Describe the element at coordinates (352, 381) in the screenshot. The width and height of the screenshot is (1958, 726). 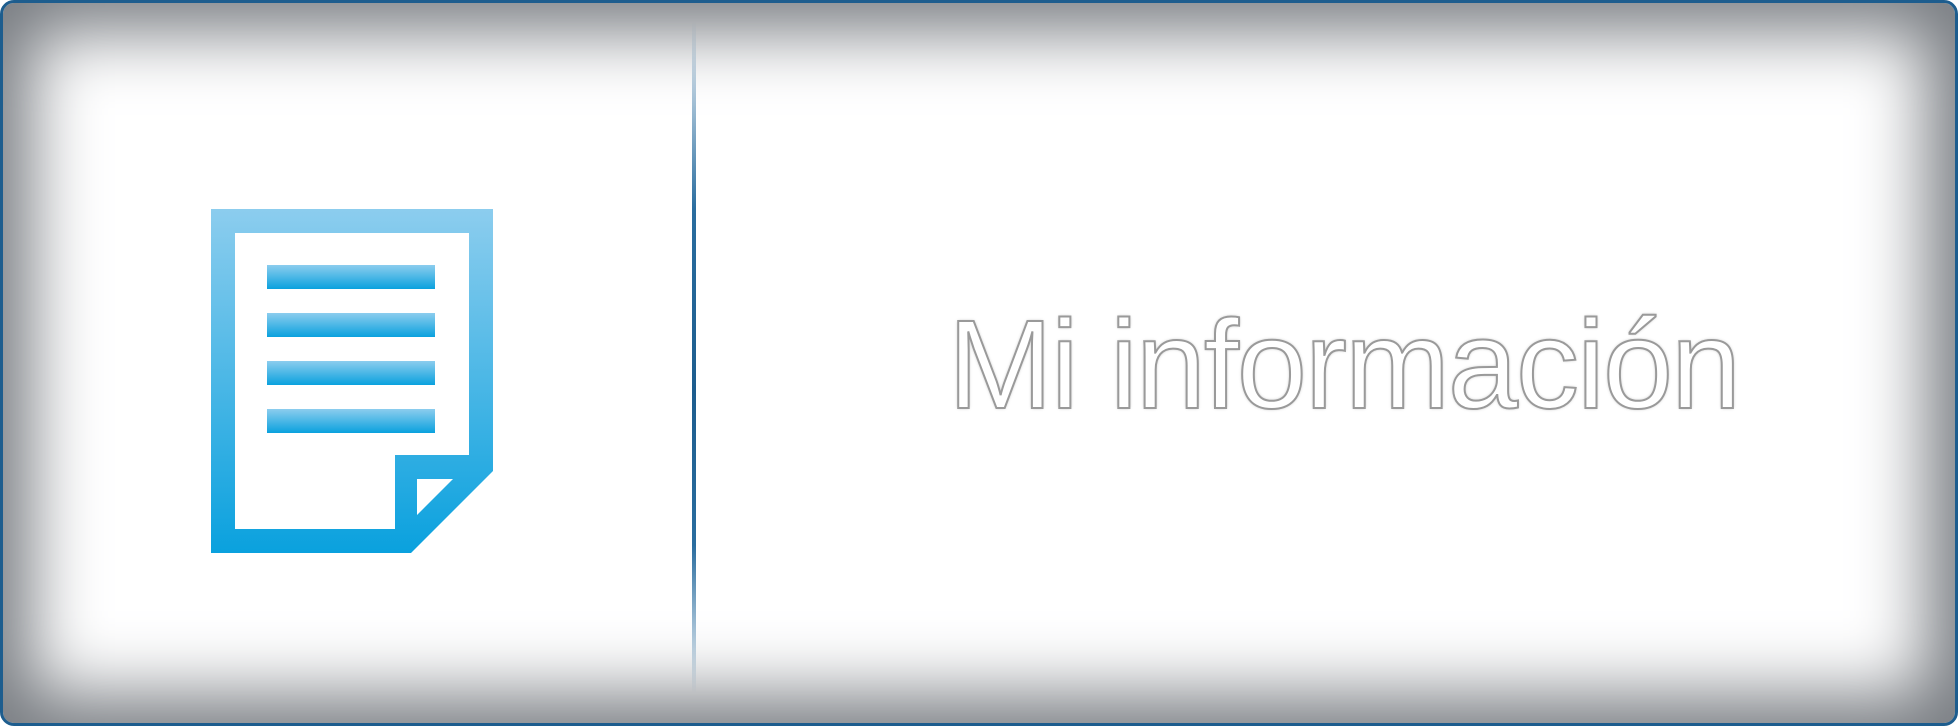
I see `document-icon` at that location.